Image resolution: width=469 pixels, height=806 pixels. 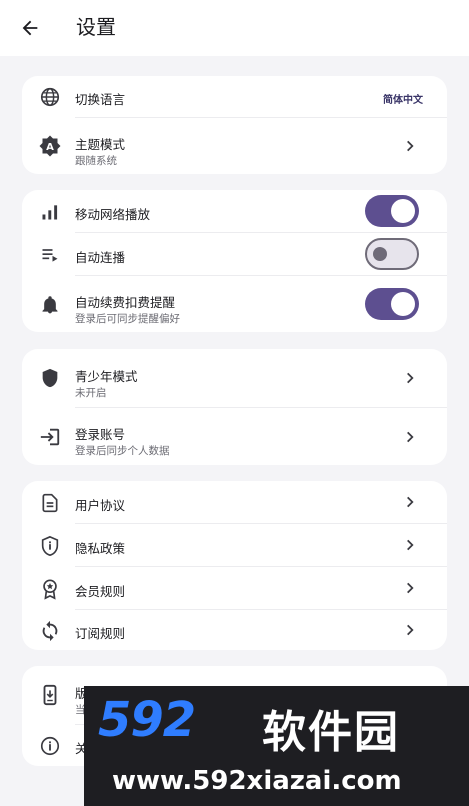 What do you see at coordinates (100, 548) in the screenshot?
I see `privacy-policy-title: 隐私政策` at bounding box center [100, 548].